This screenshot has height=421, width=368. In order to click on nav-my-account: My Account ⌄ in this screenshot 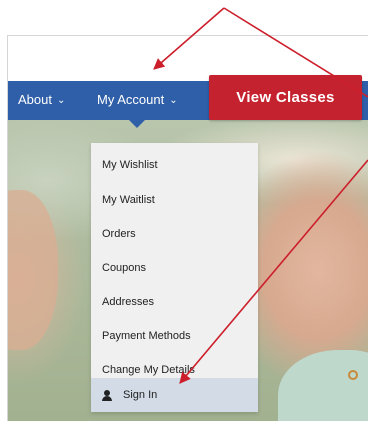, I will do `click(137, 101)`.